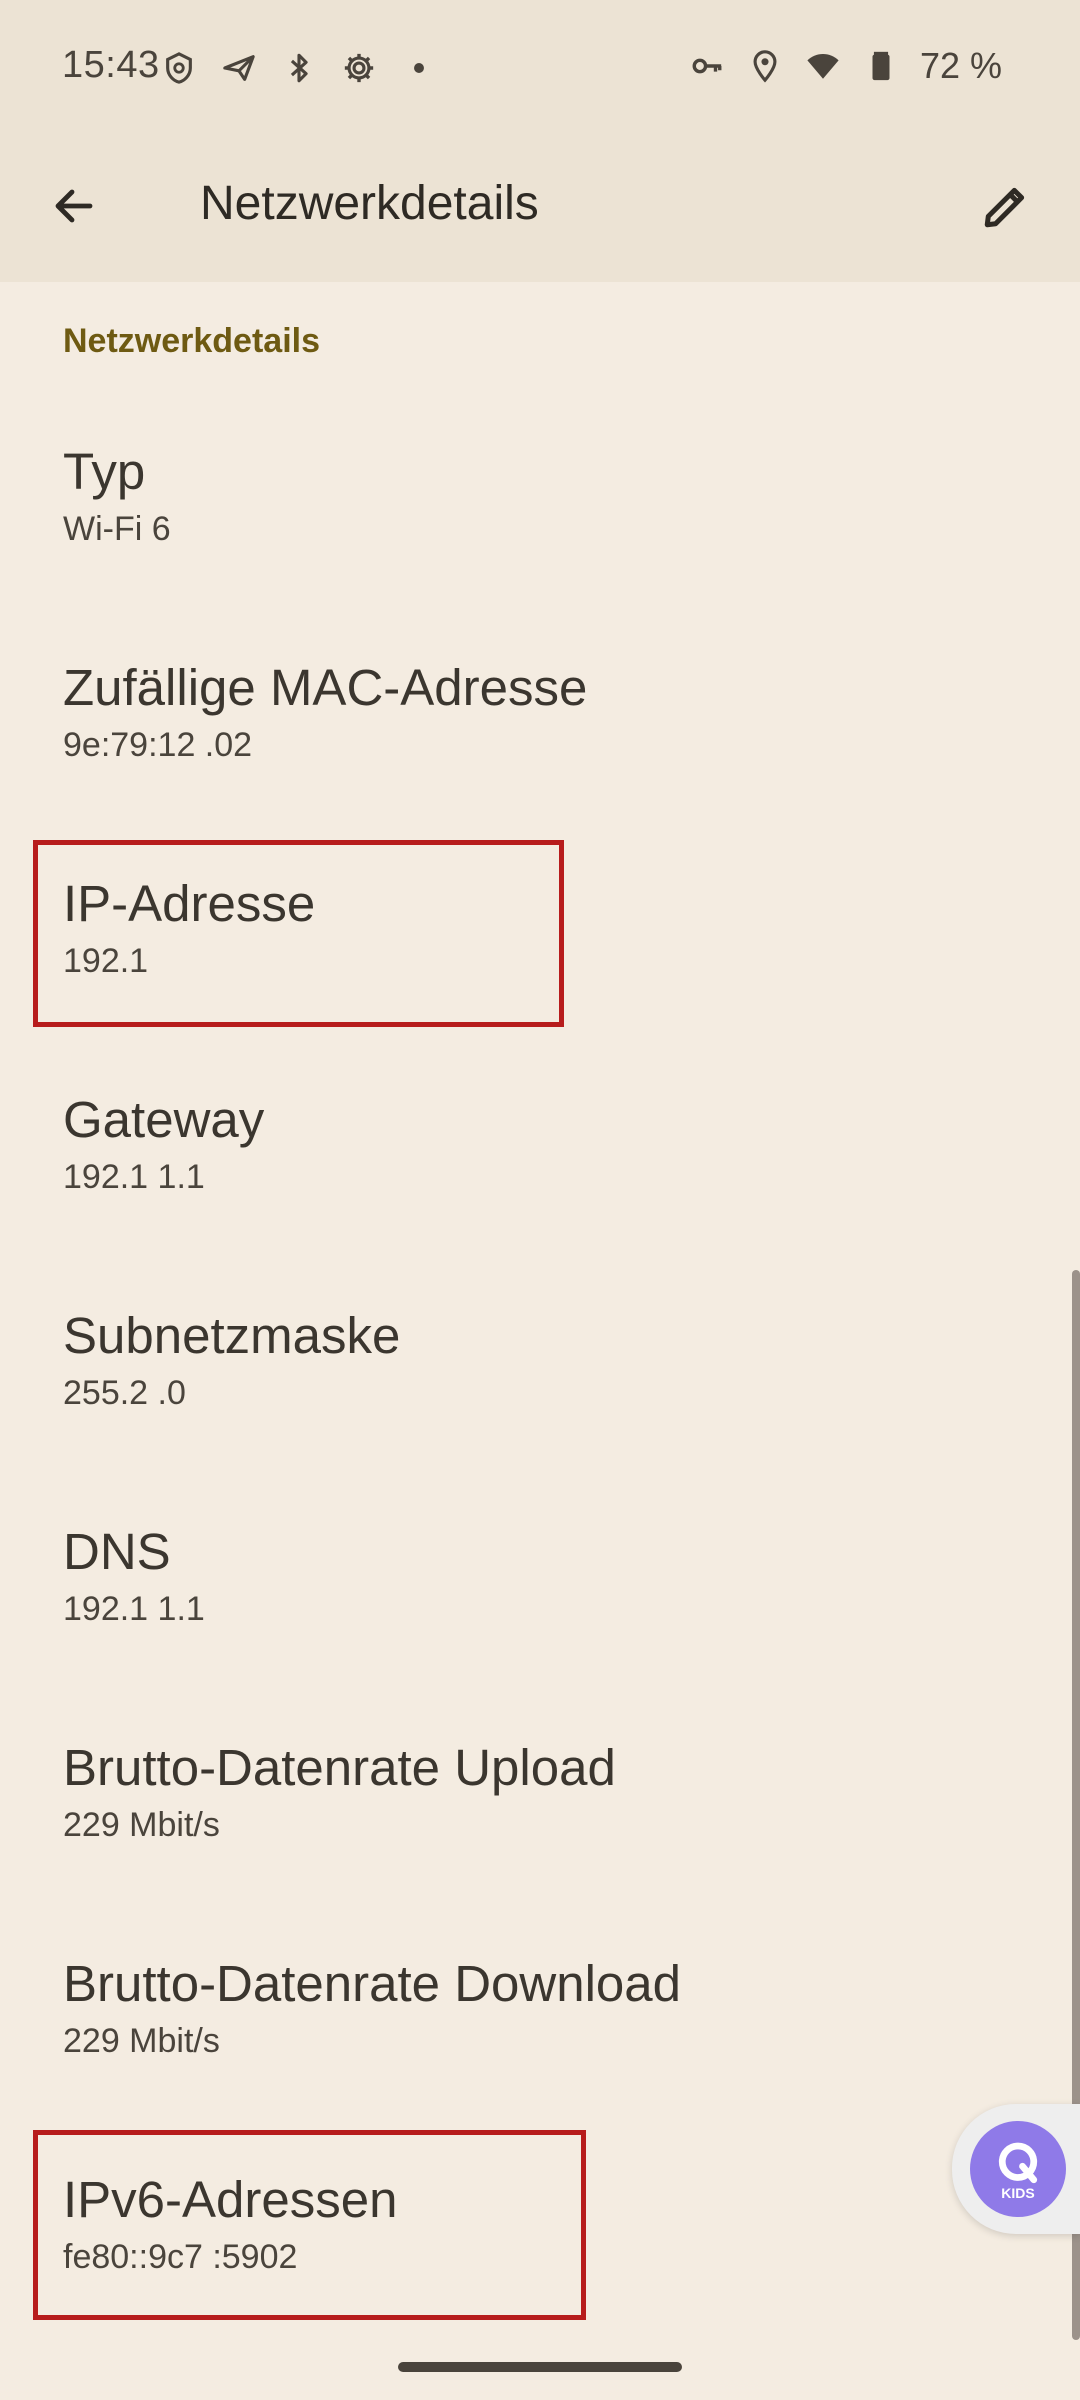 The width and height of the screenshot is (1080, 2400). I want to click on detail-mac-address: Zufällige MAC-Adresse 9e:79:12 .02, so click(538, 743).